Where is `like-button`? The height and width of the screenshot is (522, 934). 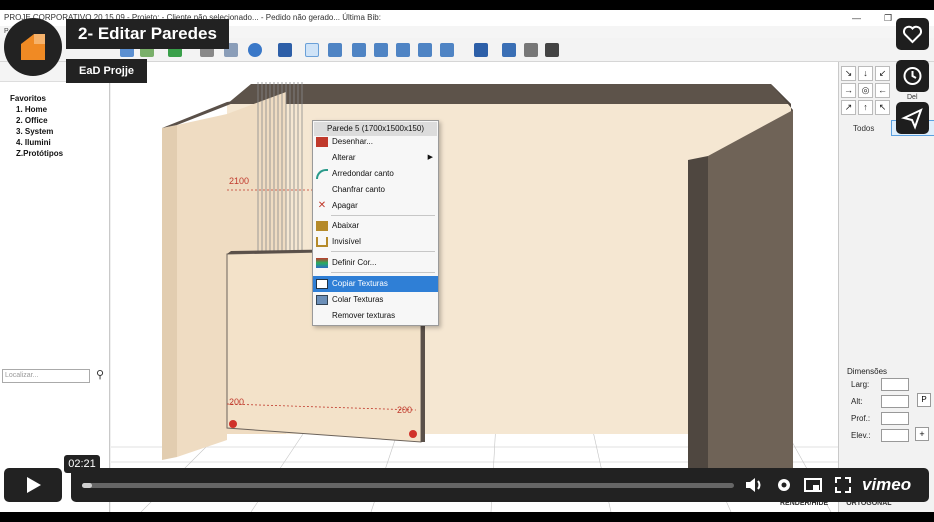 like-button is located at coordinates (912, 34).